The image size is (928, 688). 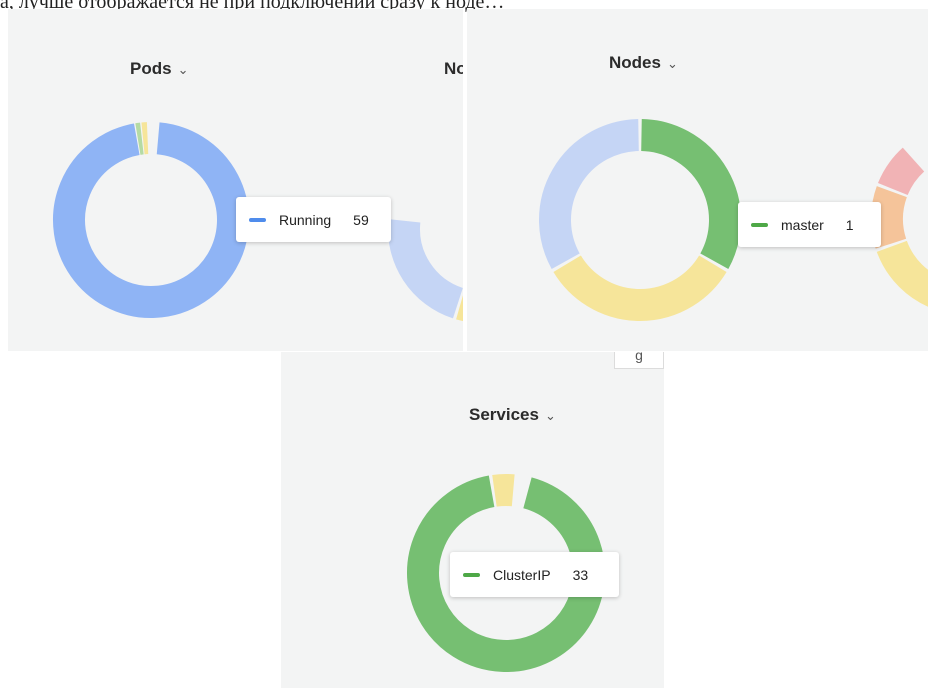 What do you see at coordinates (901, 171) in the screenshot?
I see `neighbor-donut-pink` at bounding box center [901, 171].